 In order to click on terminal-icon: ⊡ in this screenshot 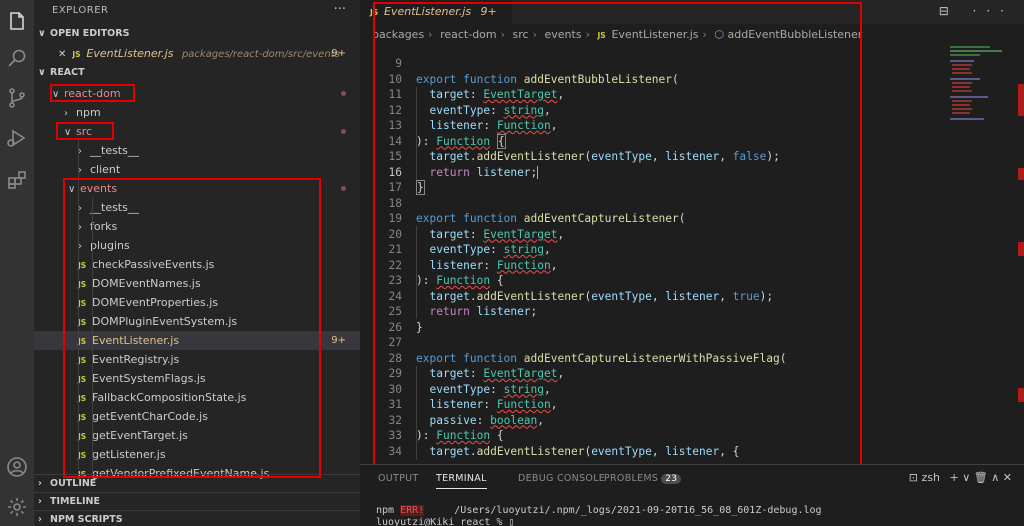, I will do `click(915, 477)`.